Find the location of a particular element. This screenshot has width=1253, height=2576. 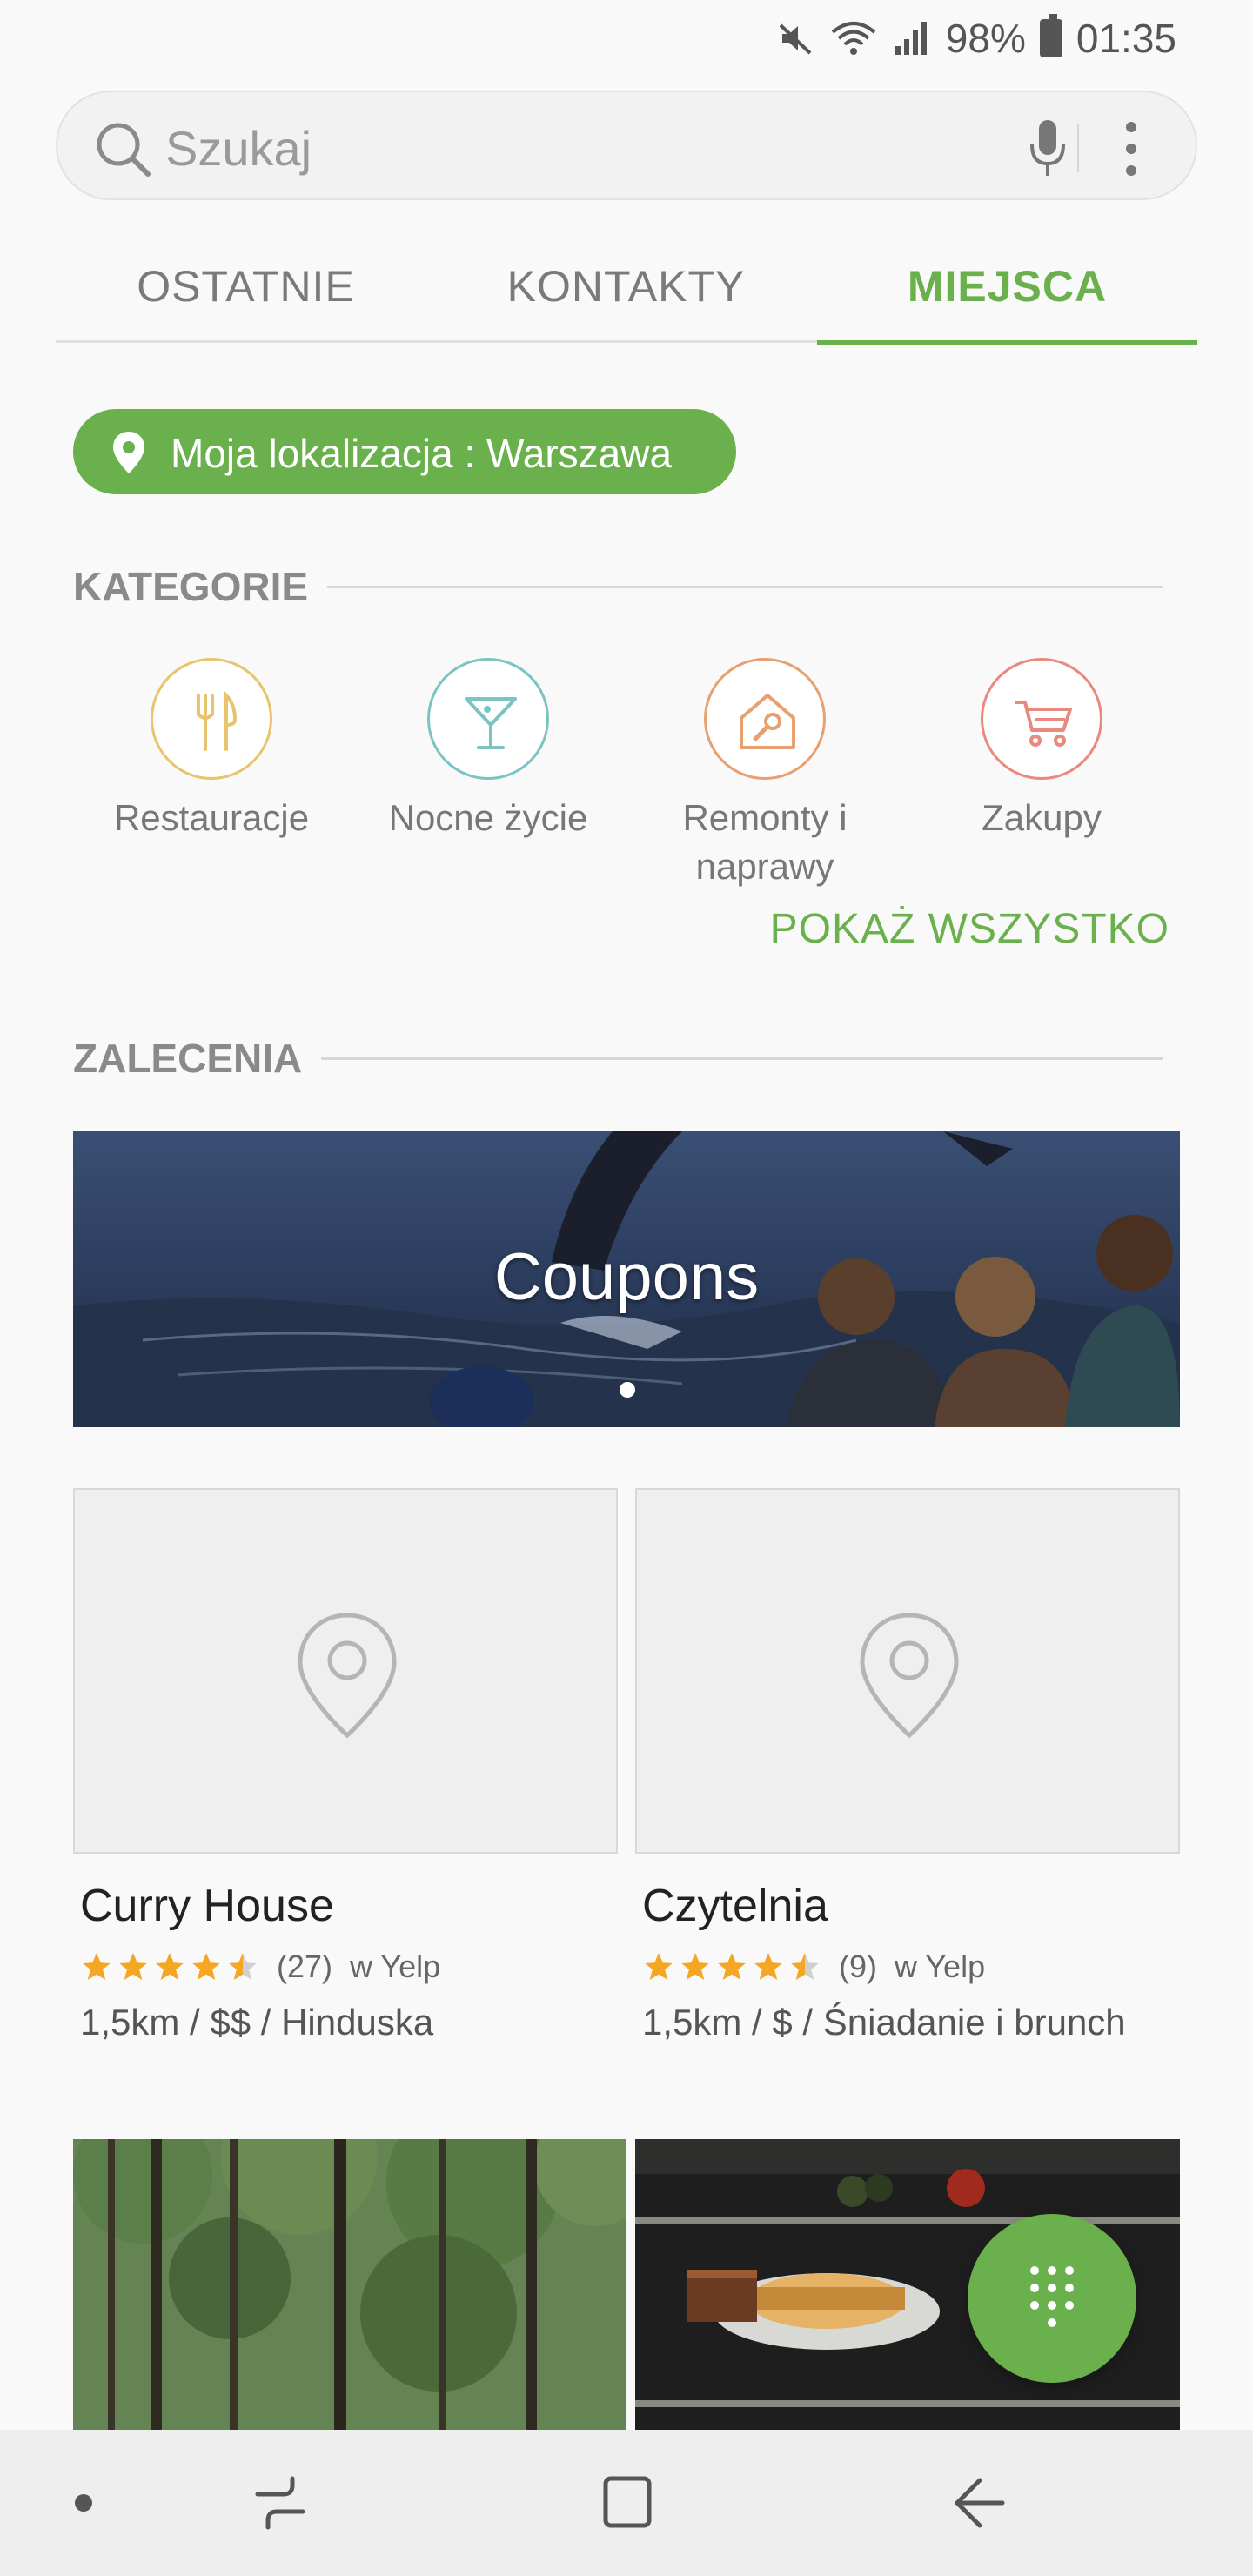

status-icons: 98% 01:35 is located at coordinates (976, 38).